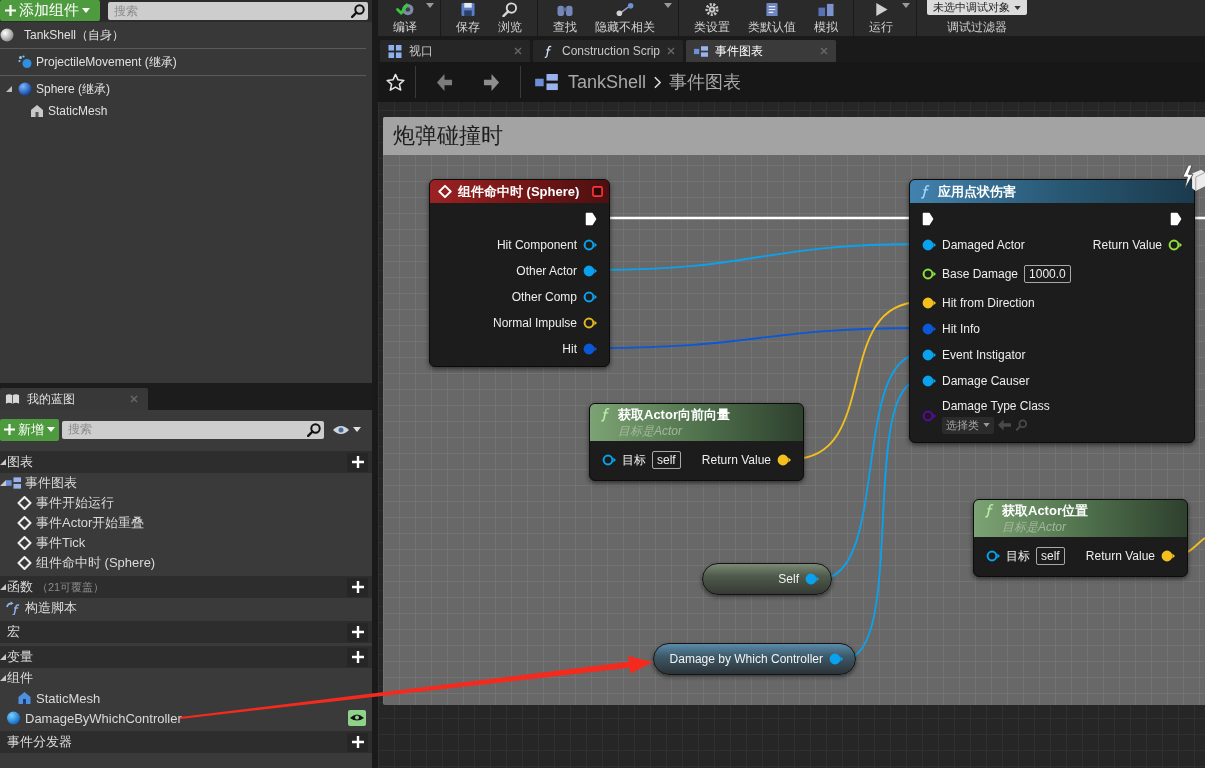  I want to click on toolbar-button: 查找, so click(565, 18).